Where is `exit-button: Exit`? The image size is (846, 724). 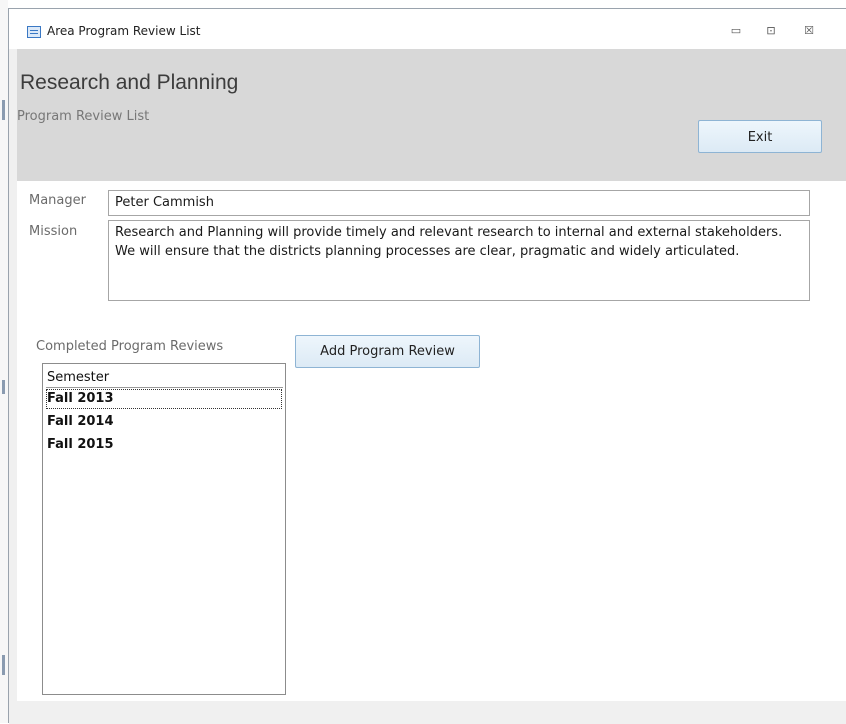
exit-button: Exit is located at coordinates (760, 136).